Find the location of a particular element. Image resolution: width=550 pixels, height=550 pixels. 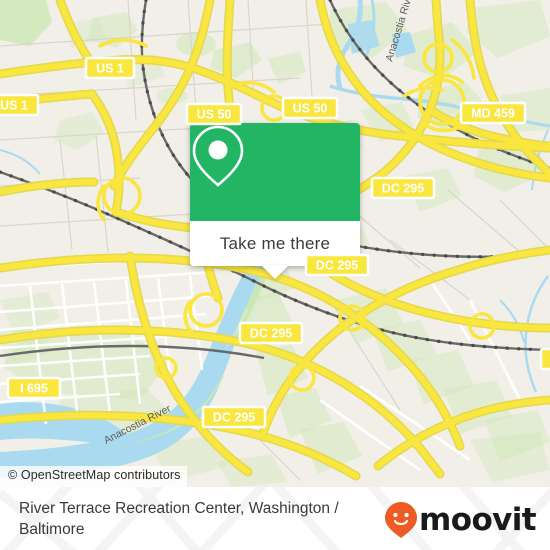

shield-us1-b: US 1 is located at coordinates (20, 105).